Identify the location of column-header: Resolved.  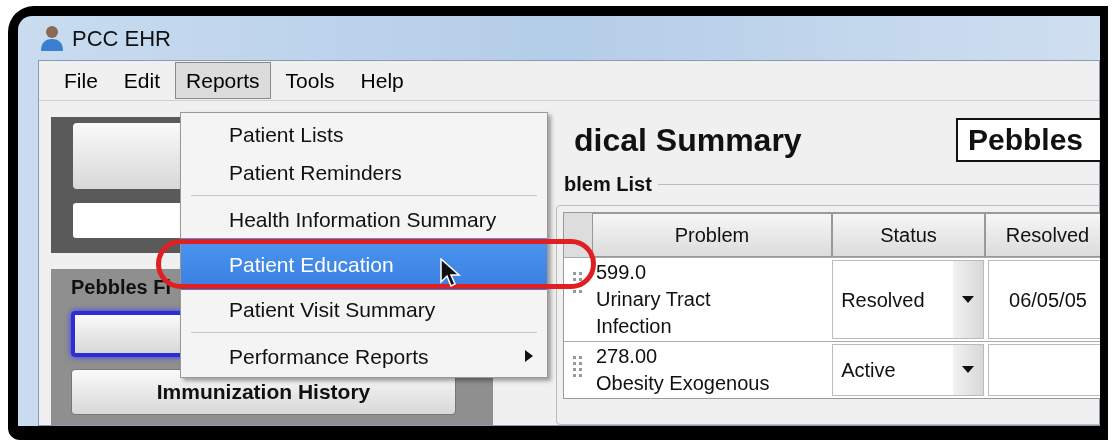
(1042, 235).